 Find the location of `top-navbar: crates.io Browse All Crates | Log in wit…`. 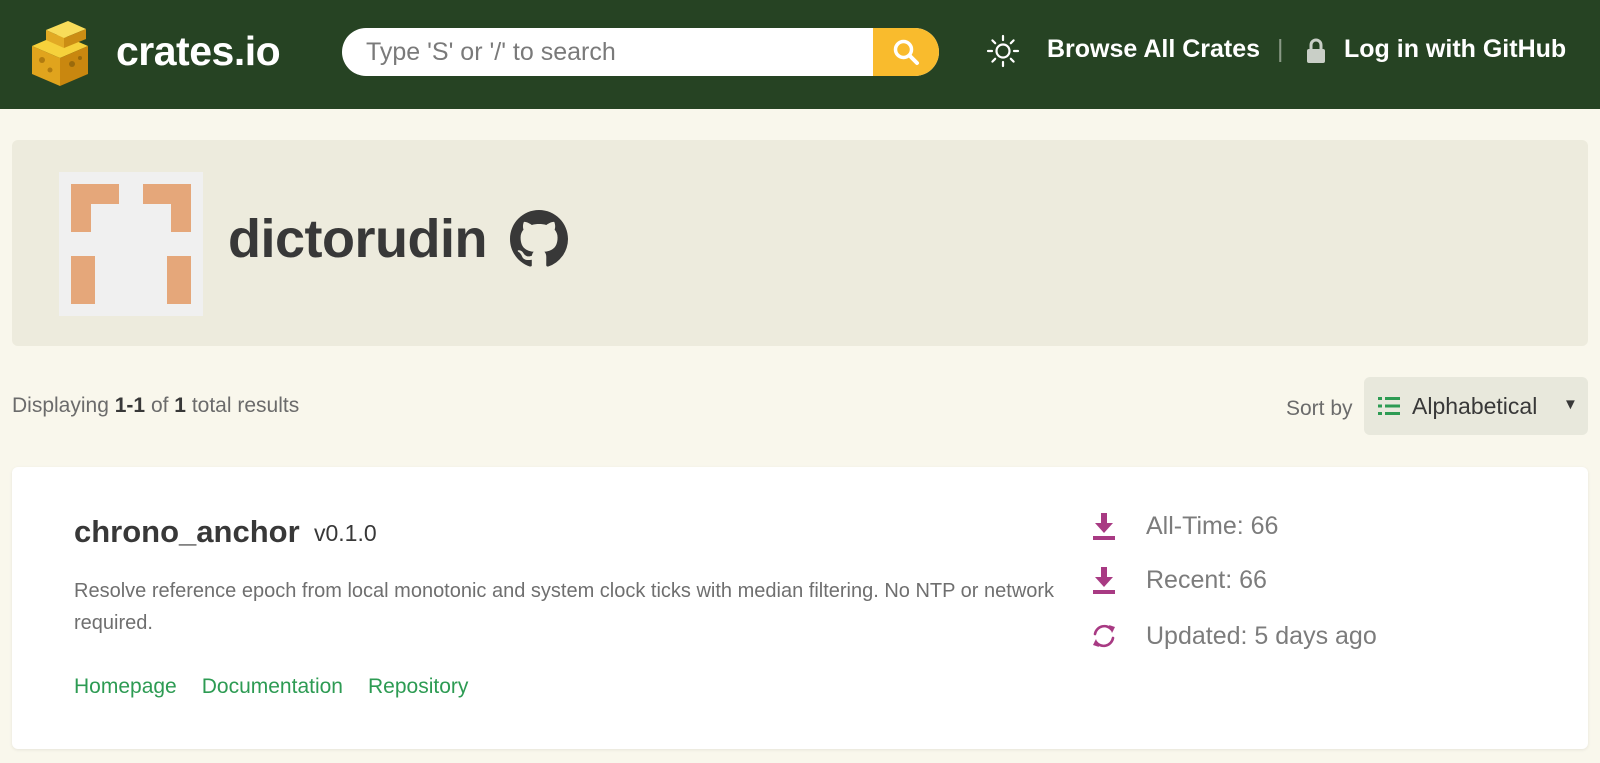

top-navbar: crates.io Browse All Crates | Log in wit… is located at coordinates (800, 54).